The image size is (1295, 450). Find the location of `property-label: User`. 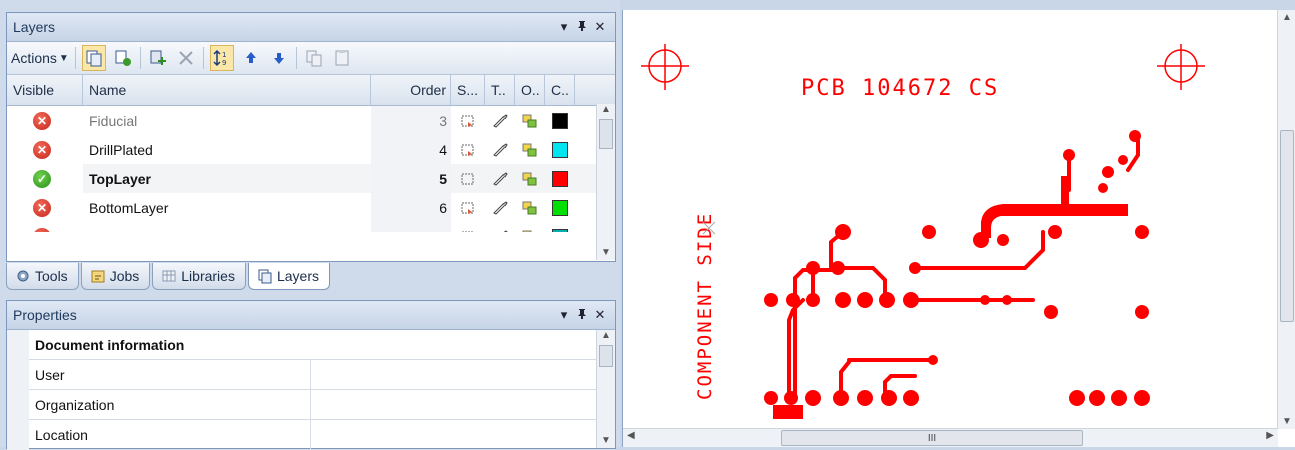

property-label: User is located at coordinates (170, 374).